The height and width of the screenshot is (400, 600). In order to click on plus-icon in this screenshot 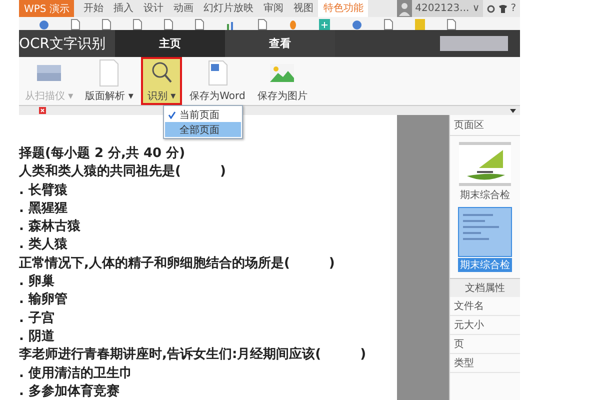, I will do `click(324, 24)`.